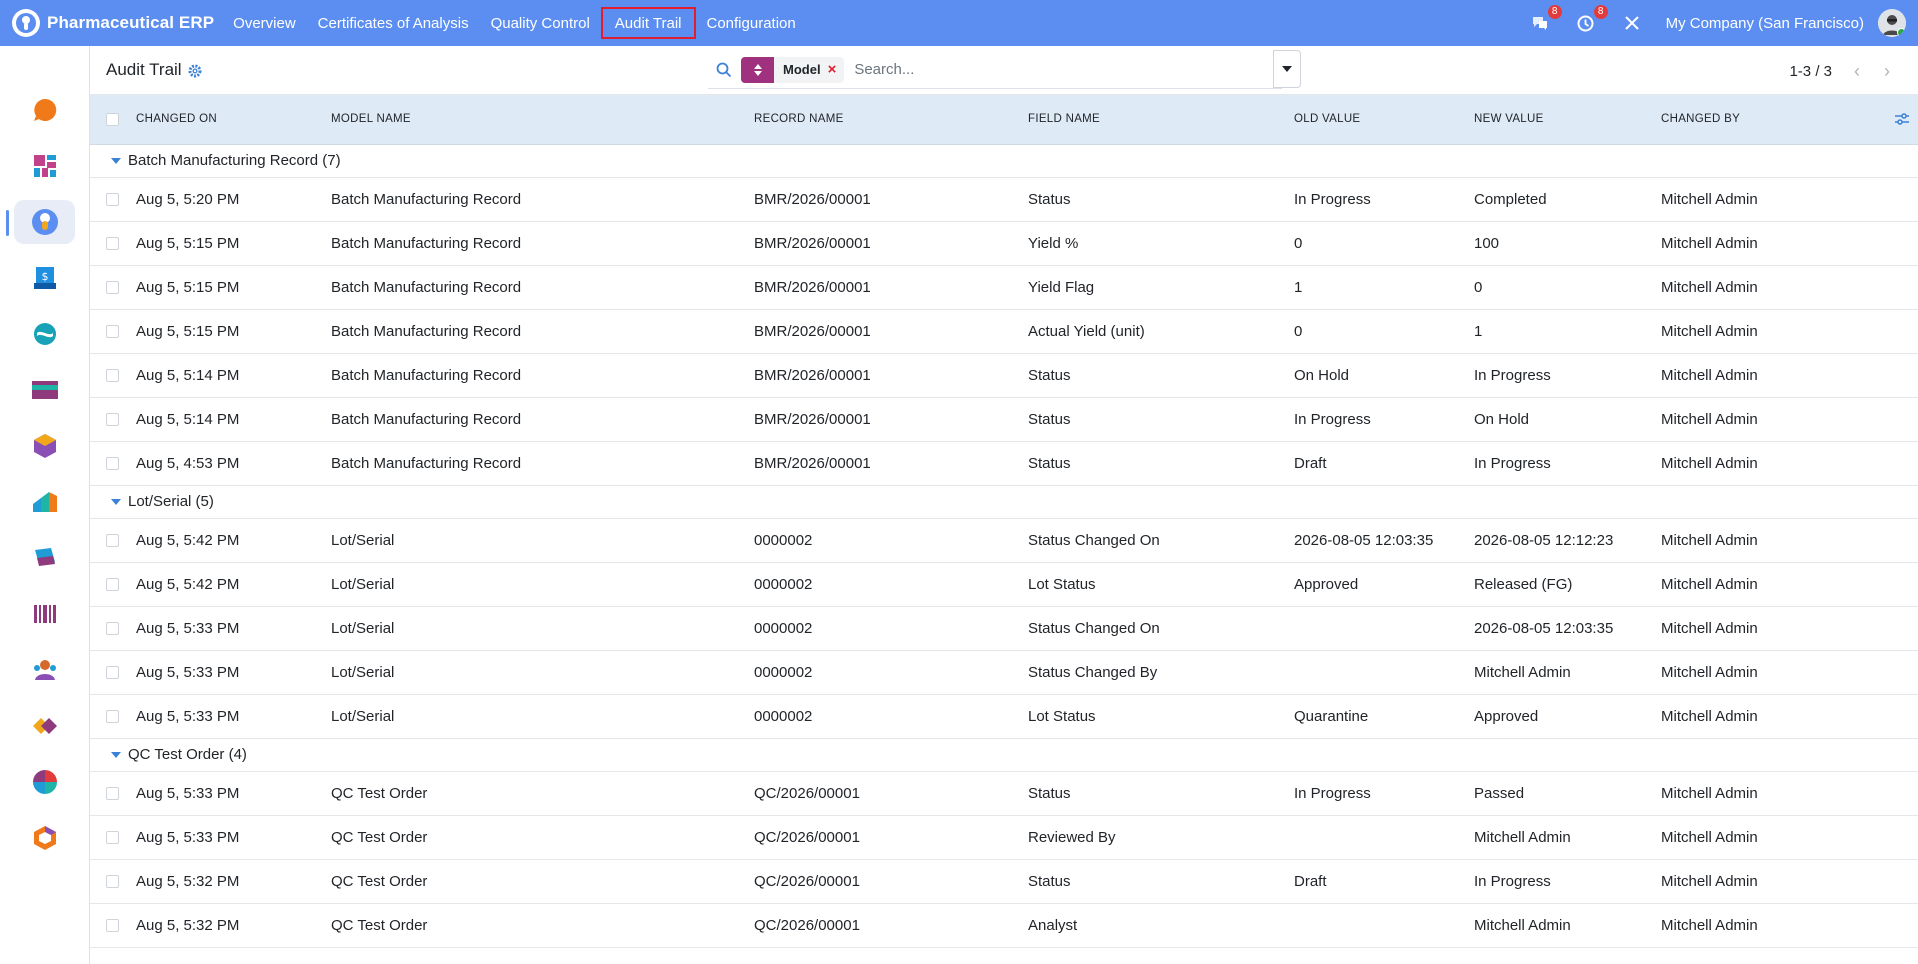  Describe the element at coordinates (1567, 199) in the screenshot. I see `cell-new-value: Completed` at that location.